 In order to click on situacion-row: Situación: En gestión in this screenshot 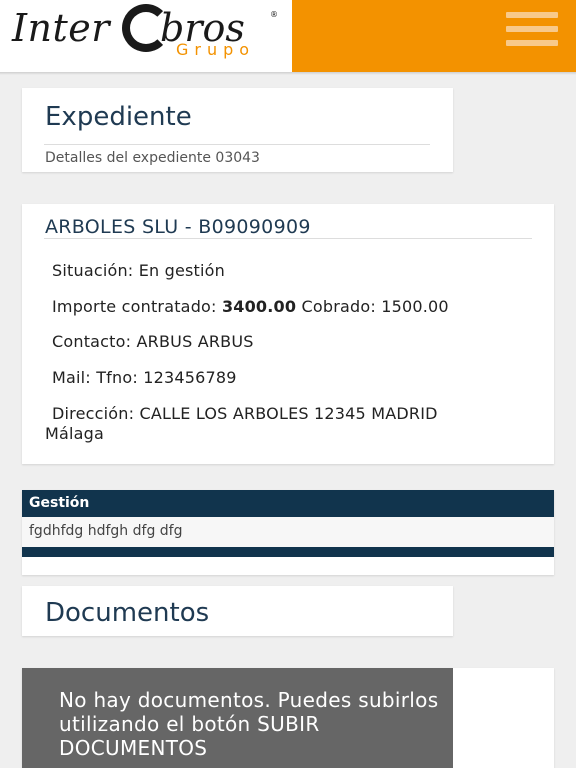, I will do `click(138, 270)`.